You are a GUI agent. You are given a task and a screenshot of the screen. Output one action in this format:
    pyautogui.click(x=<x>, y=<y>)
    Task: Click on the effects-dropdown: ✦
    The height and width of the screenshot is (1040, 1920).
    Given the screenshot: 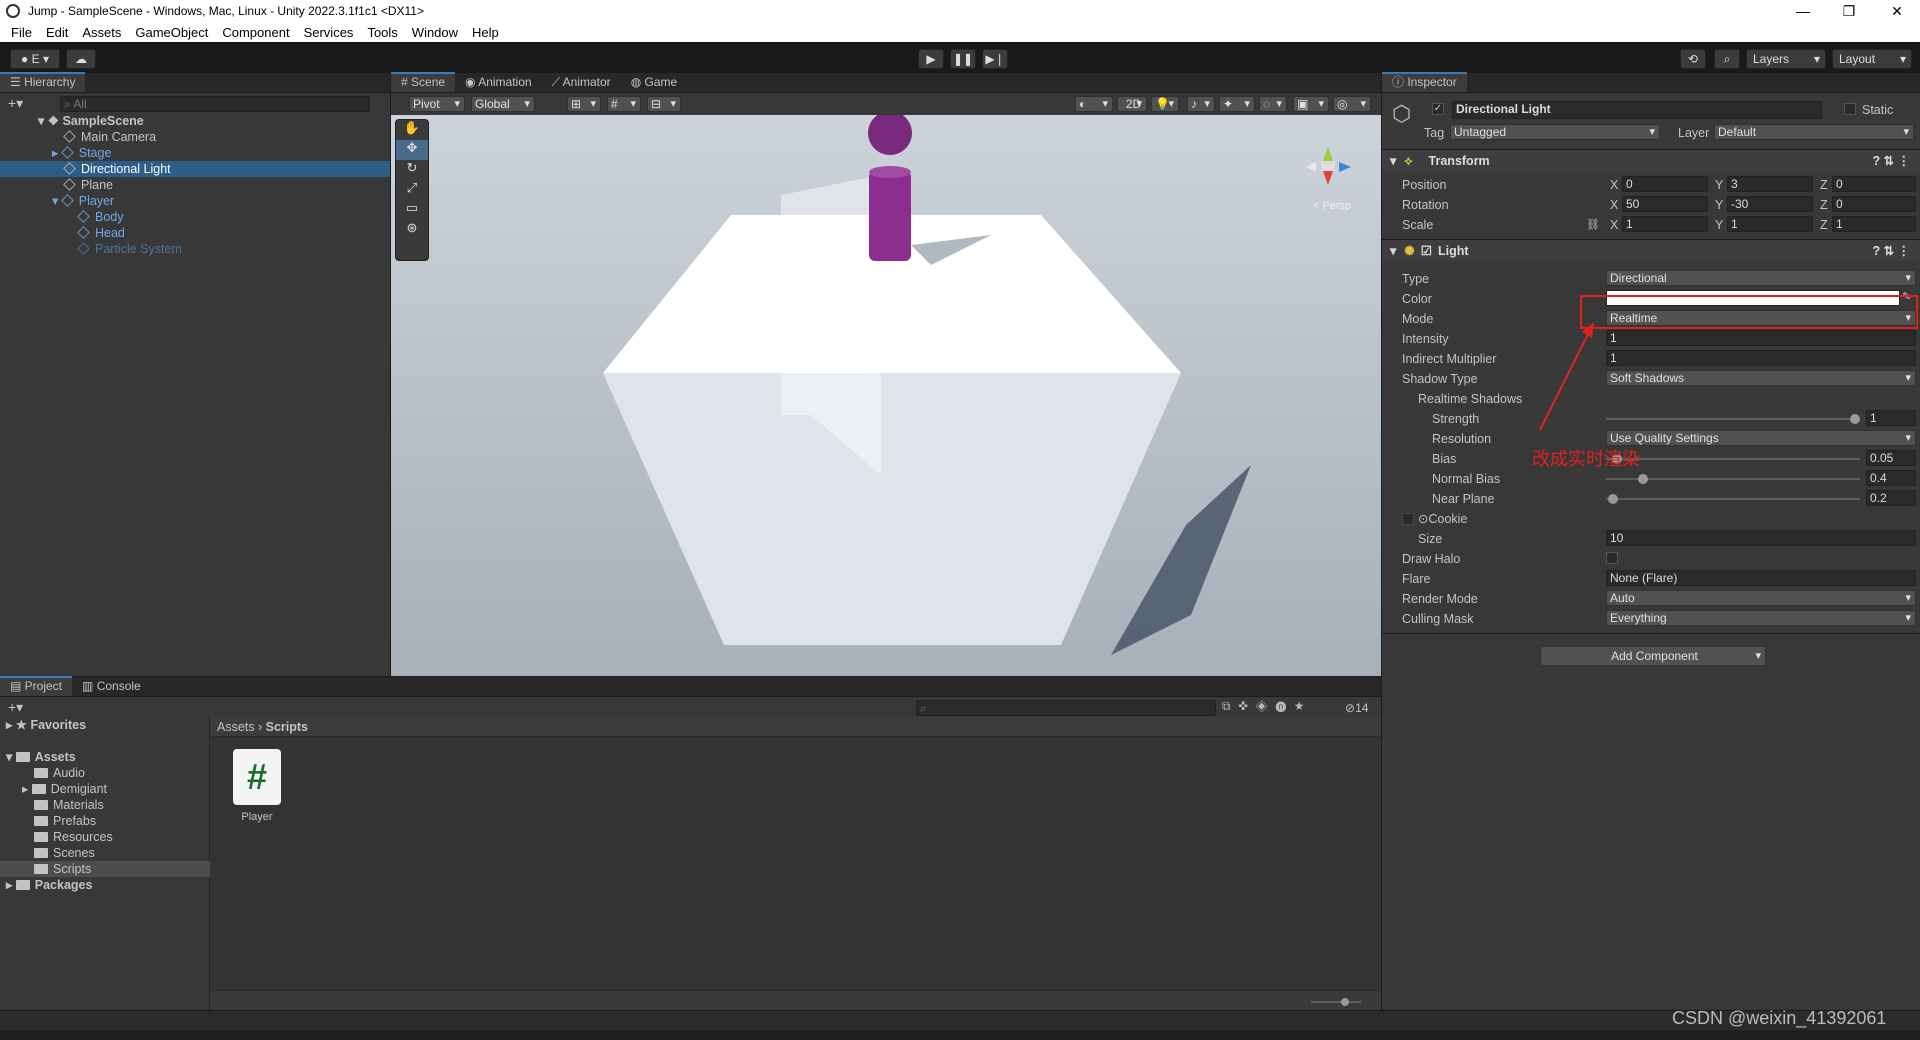 What is the action you would take?
    pyautogui.click(x=1237, y=104)
    